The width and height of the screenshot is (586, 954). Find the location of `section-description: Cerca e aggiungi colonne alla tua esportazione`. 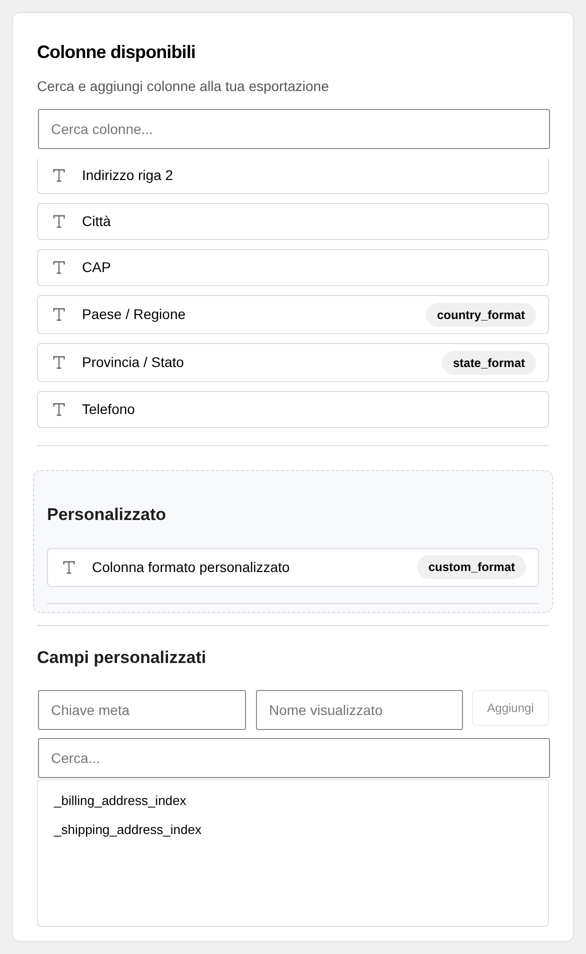

section-description: Cerca e aggiungi colonne alla tua esportazione is located at coordinates (183, 86).